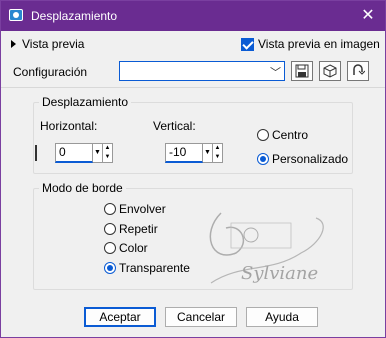  Describe the element at coordinates (16, 15) in the screenshot. I see `camera-icon` at that location.